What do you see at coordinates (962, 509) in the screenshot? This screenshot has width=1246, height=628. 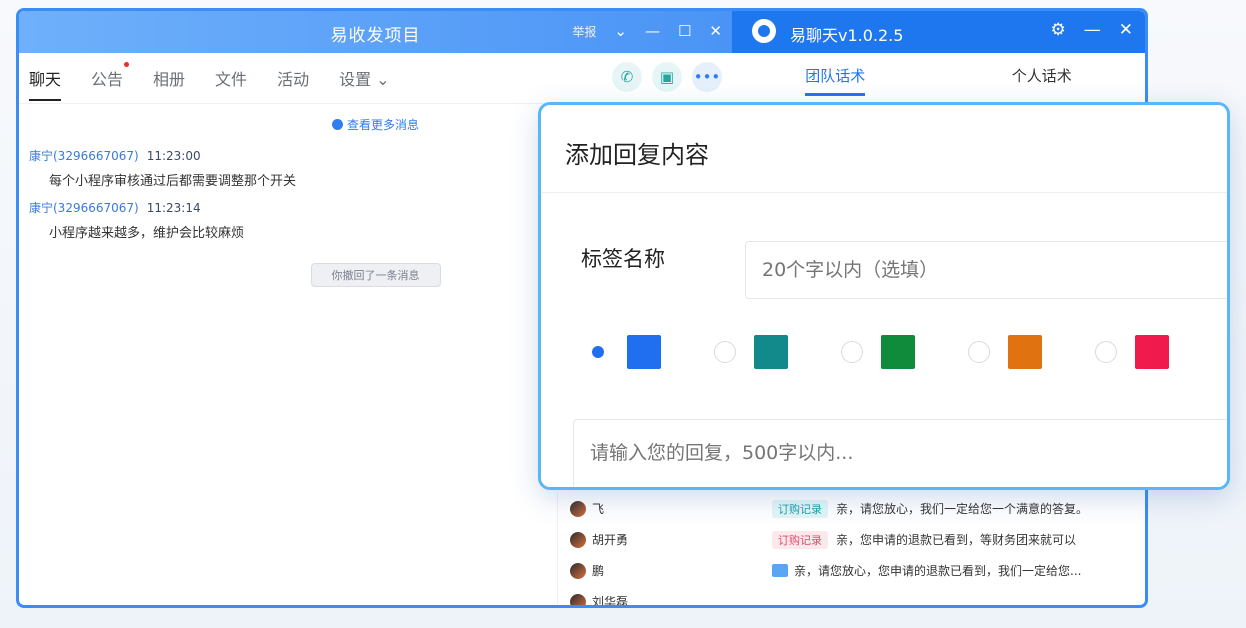 I see `reply-text: 亲，请您放心，我们一定给您一个满意的答复。` at bounding box center [962, 509].